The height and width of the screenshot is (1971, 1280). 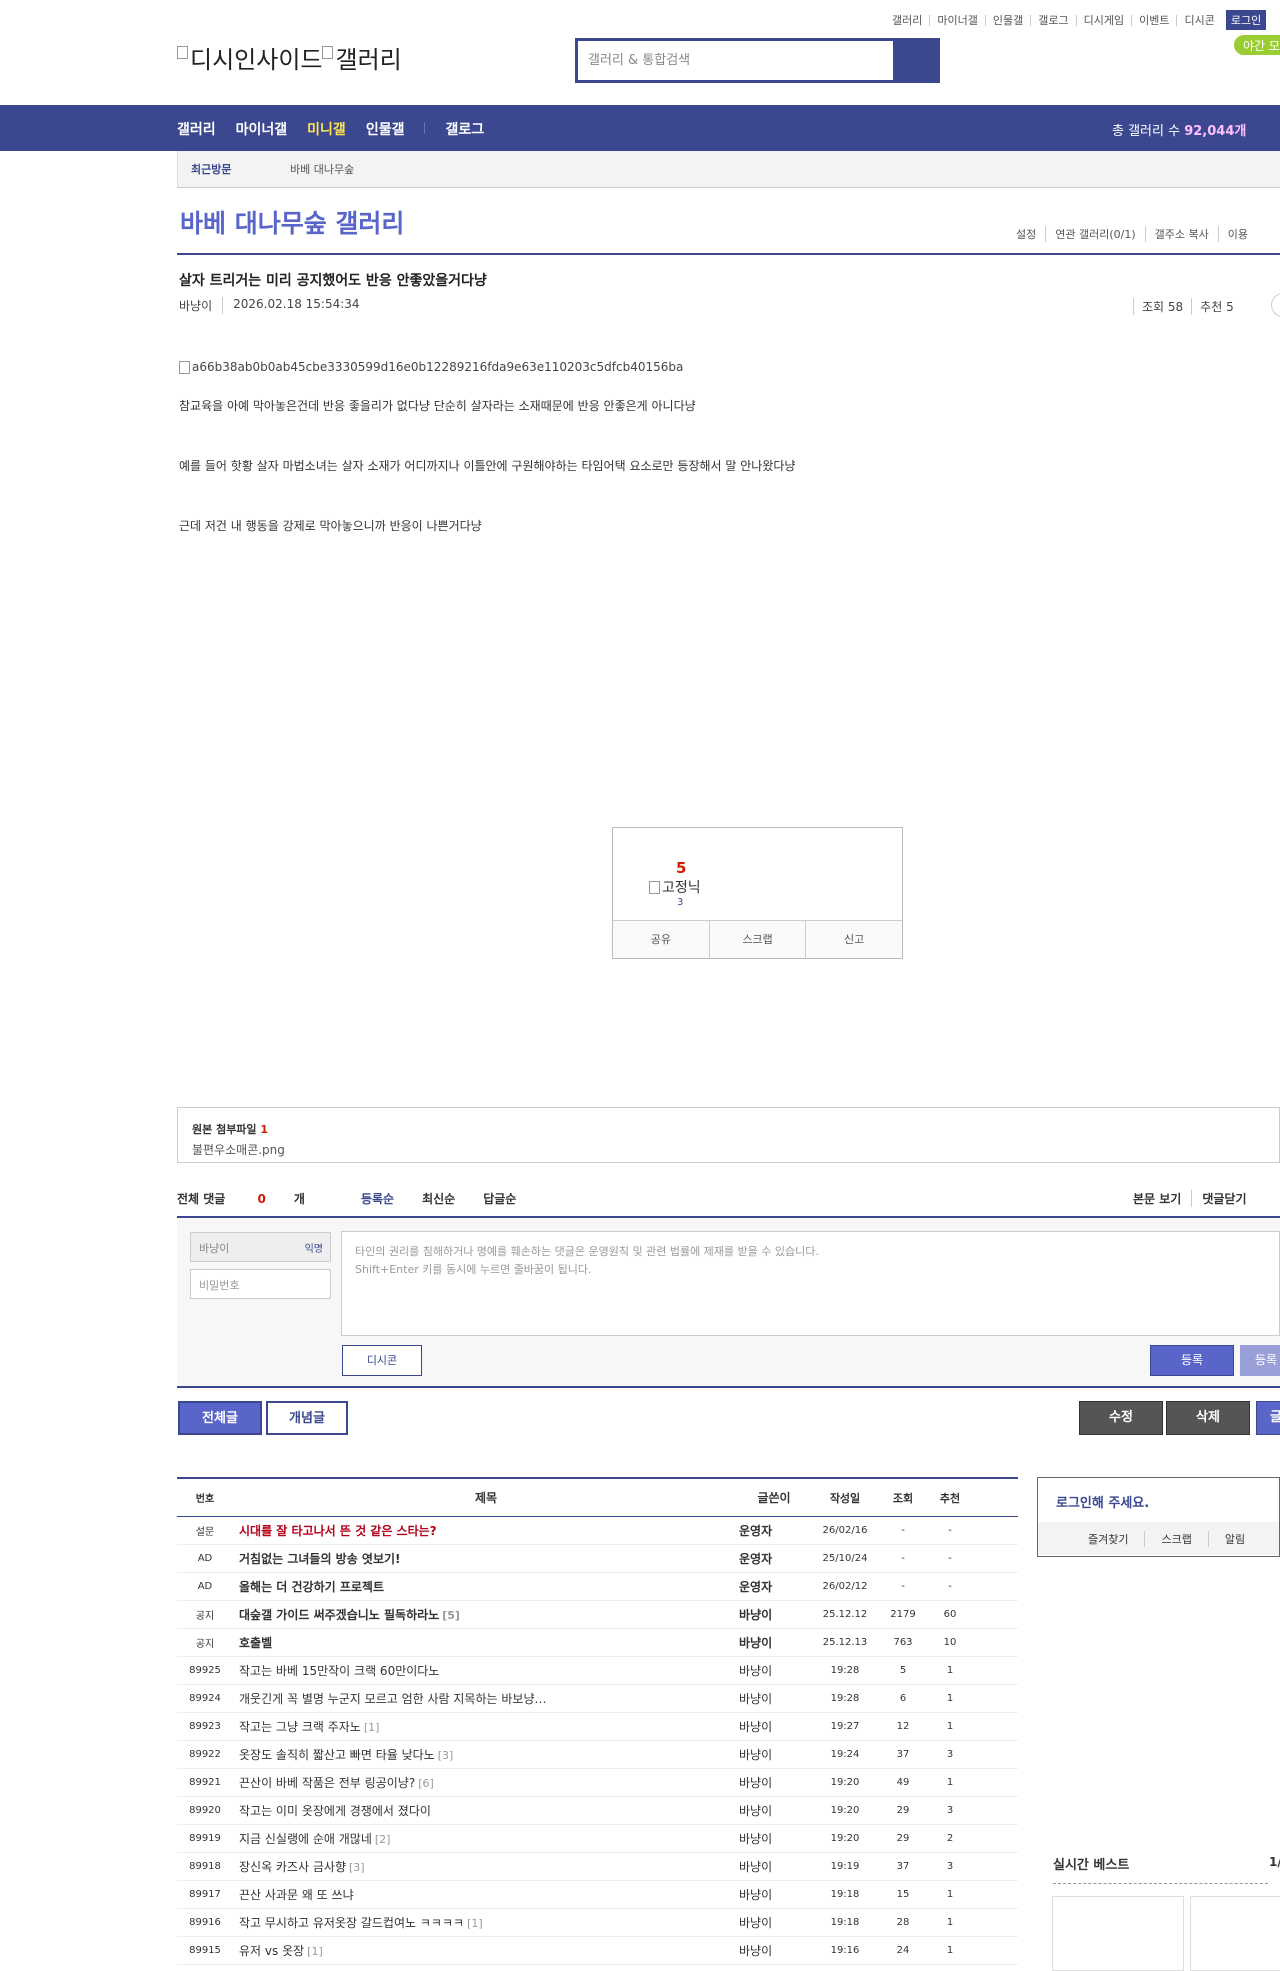 I want to click on table-row: 89918 장신옥 카즈사 금사향 [3] 바냥이 19:19 37 3, so click(x=597, y=1867).